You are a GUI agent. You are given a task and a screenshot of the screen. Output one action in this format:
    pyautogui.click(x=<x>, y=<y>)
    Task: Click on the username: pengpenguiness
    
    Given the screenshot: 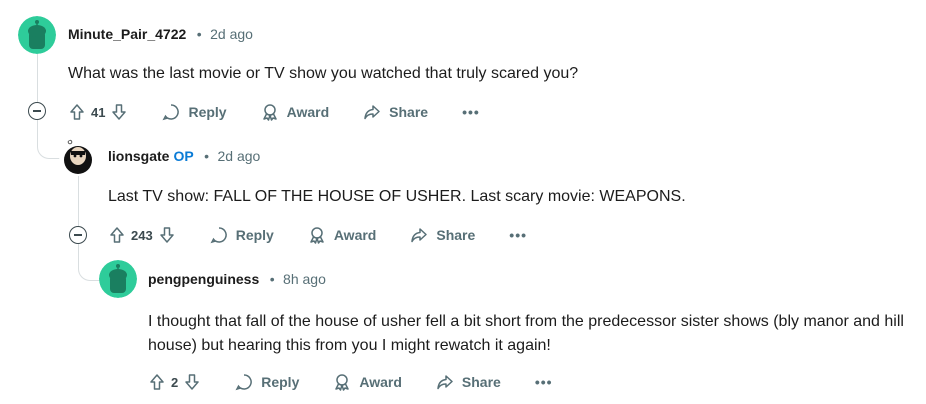 What is the action you would take?
    pyautogui.click(x=203, y=279)
    